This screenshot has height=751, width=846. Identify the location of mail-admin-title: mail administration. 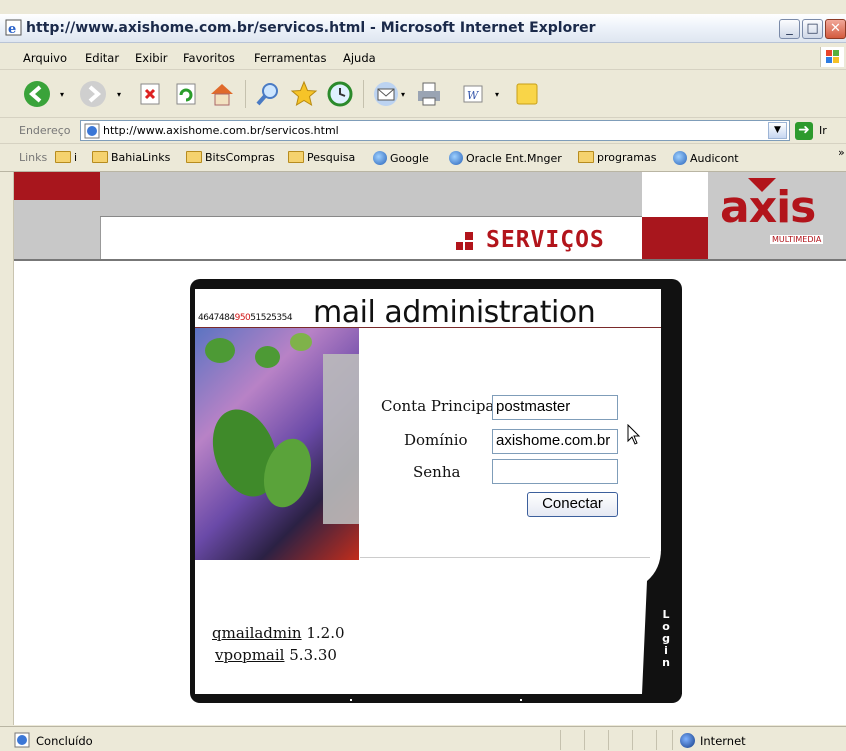
(454, 312).